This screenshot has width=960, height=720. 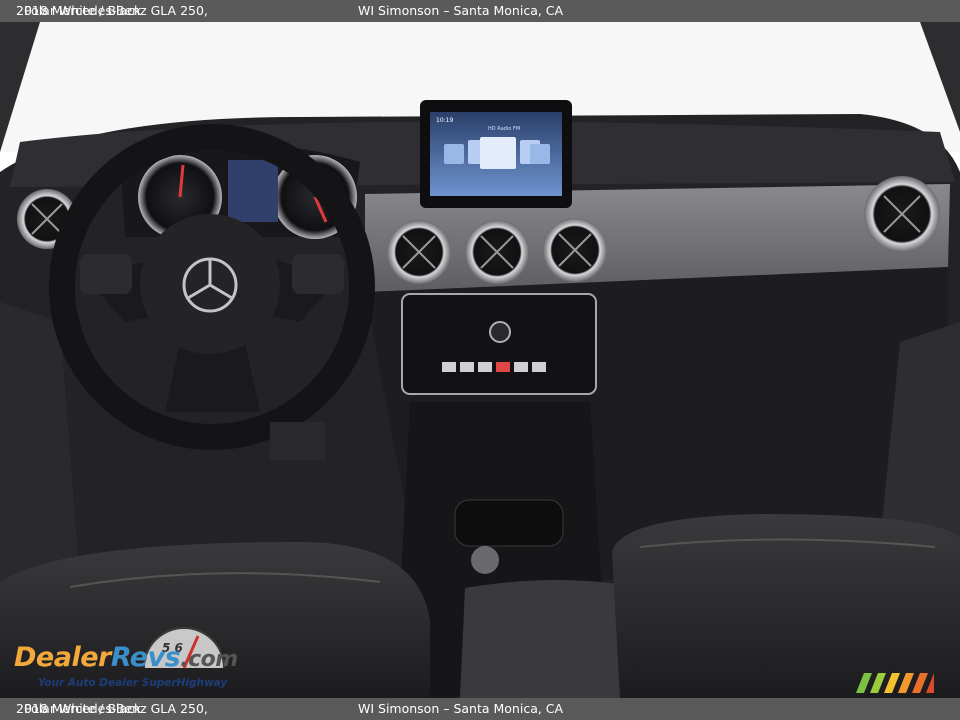 I want to click on watermark-stripes-icon, so click(x=895, y=683).